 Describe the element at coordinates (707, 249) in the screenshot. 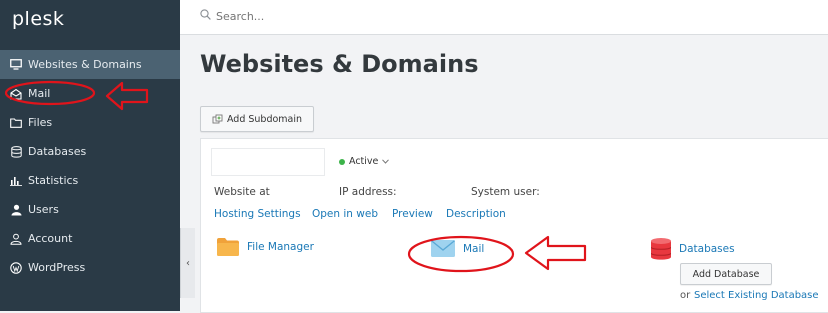

I see `databases-label: Databases` at that location.